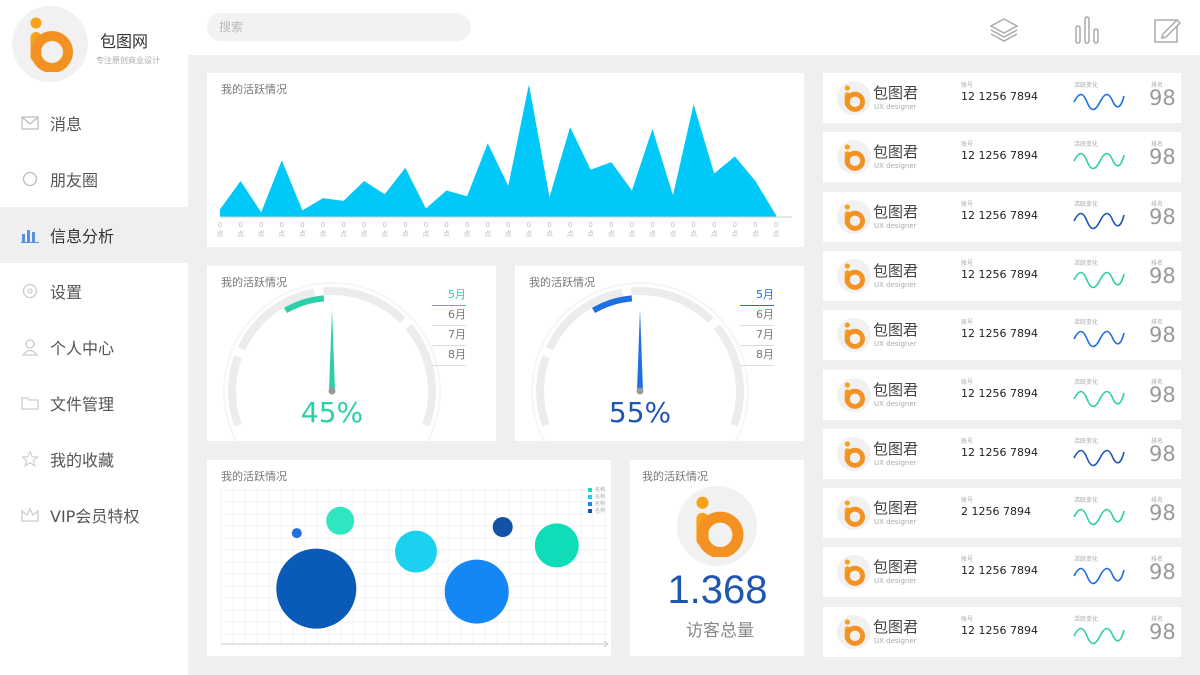 Image resolution: width=1200 pixels, height=675 pixels. I want to click on sidebar-item-1: 朋友圈, so click(94, 179).